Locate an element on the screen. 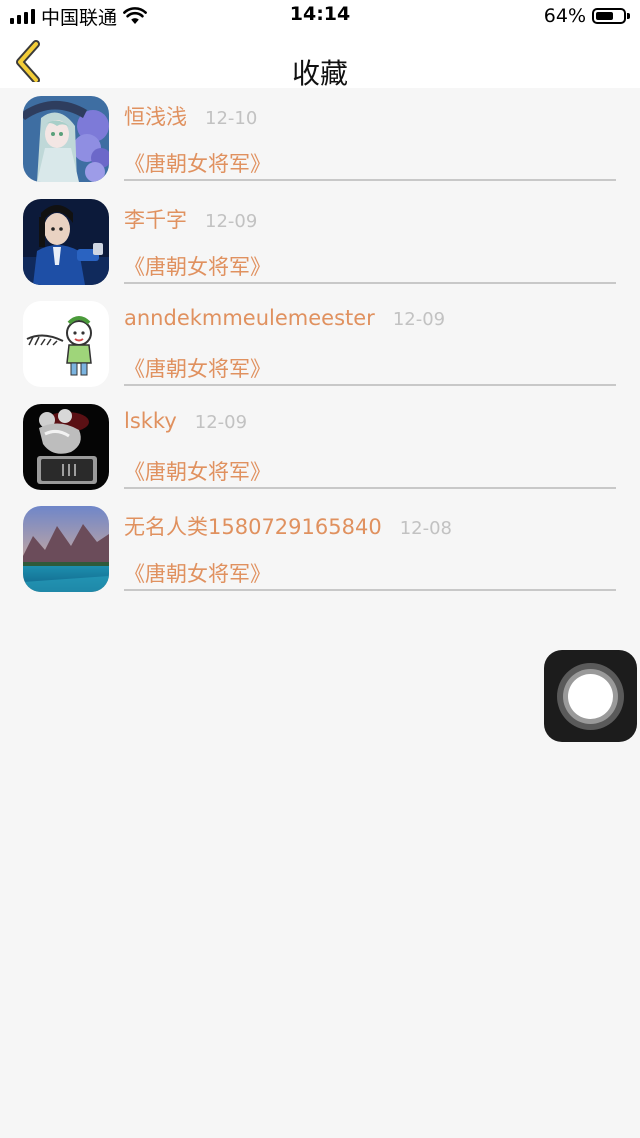 This screenshot has height=1138, width=640. assistive-touch-core is located at coordinates (590, 696).